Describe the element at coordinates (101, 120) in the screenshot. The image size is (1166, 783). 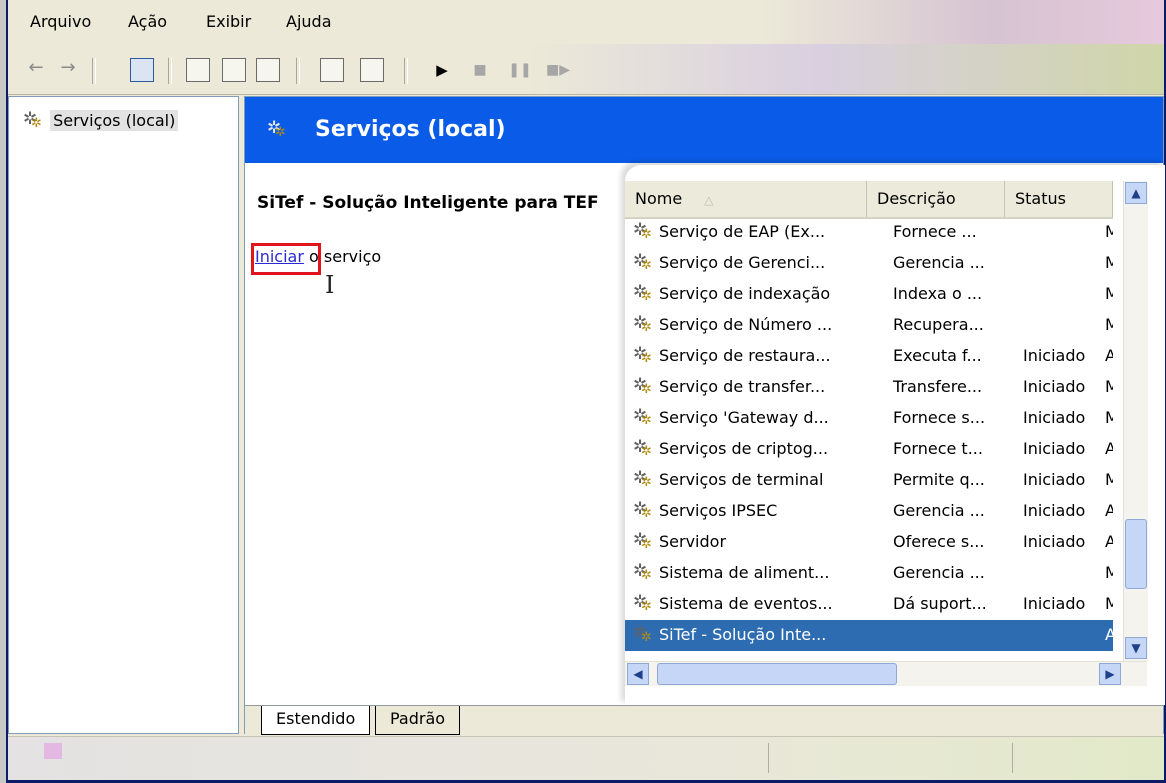
I see `tree-item-servicos-local: Serviços (local)` at that location.